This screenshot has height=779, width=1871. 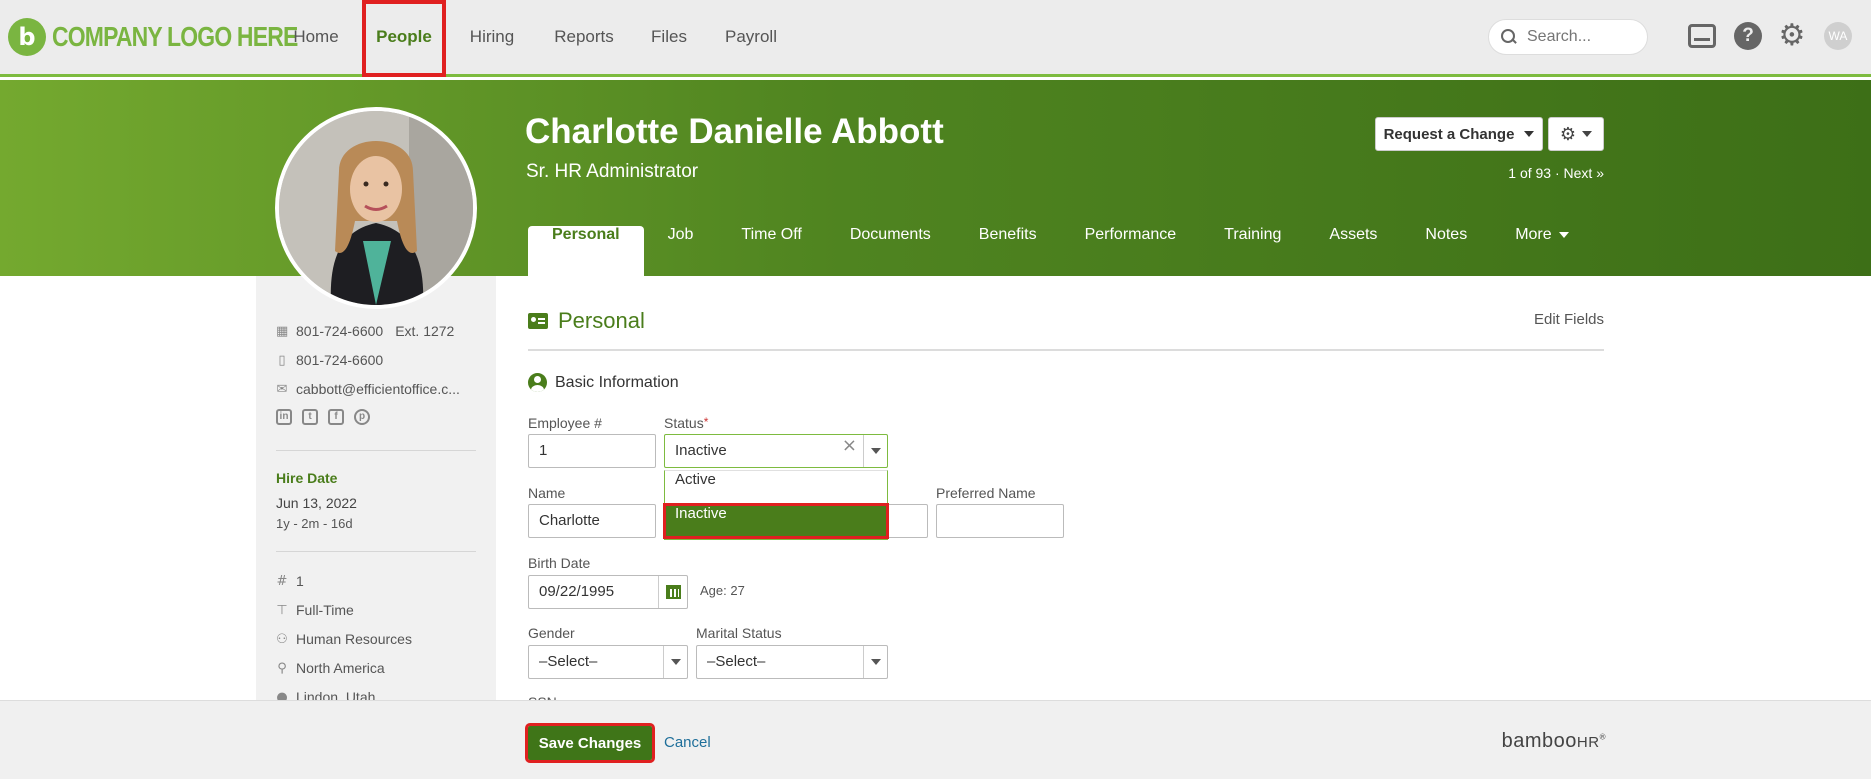 I want to click on department-row: ⚇ Human Resources, so click(x=344, y=639).